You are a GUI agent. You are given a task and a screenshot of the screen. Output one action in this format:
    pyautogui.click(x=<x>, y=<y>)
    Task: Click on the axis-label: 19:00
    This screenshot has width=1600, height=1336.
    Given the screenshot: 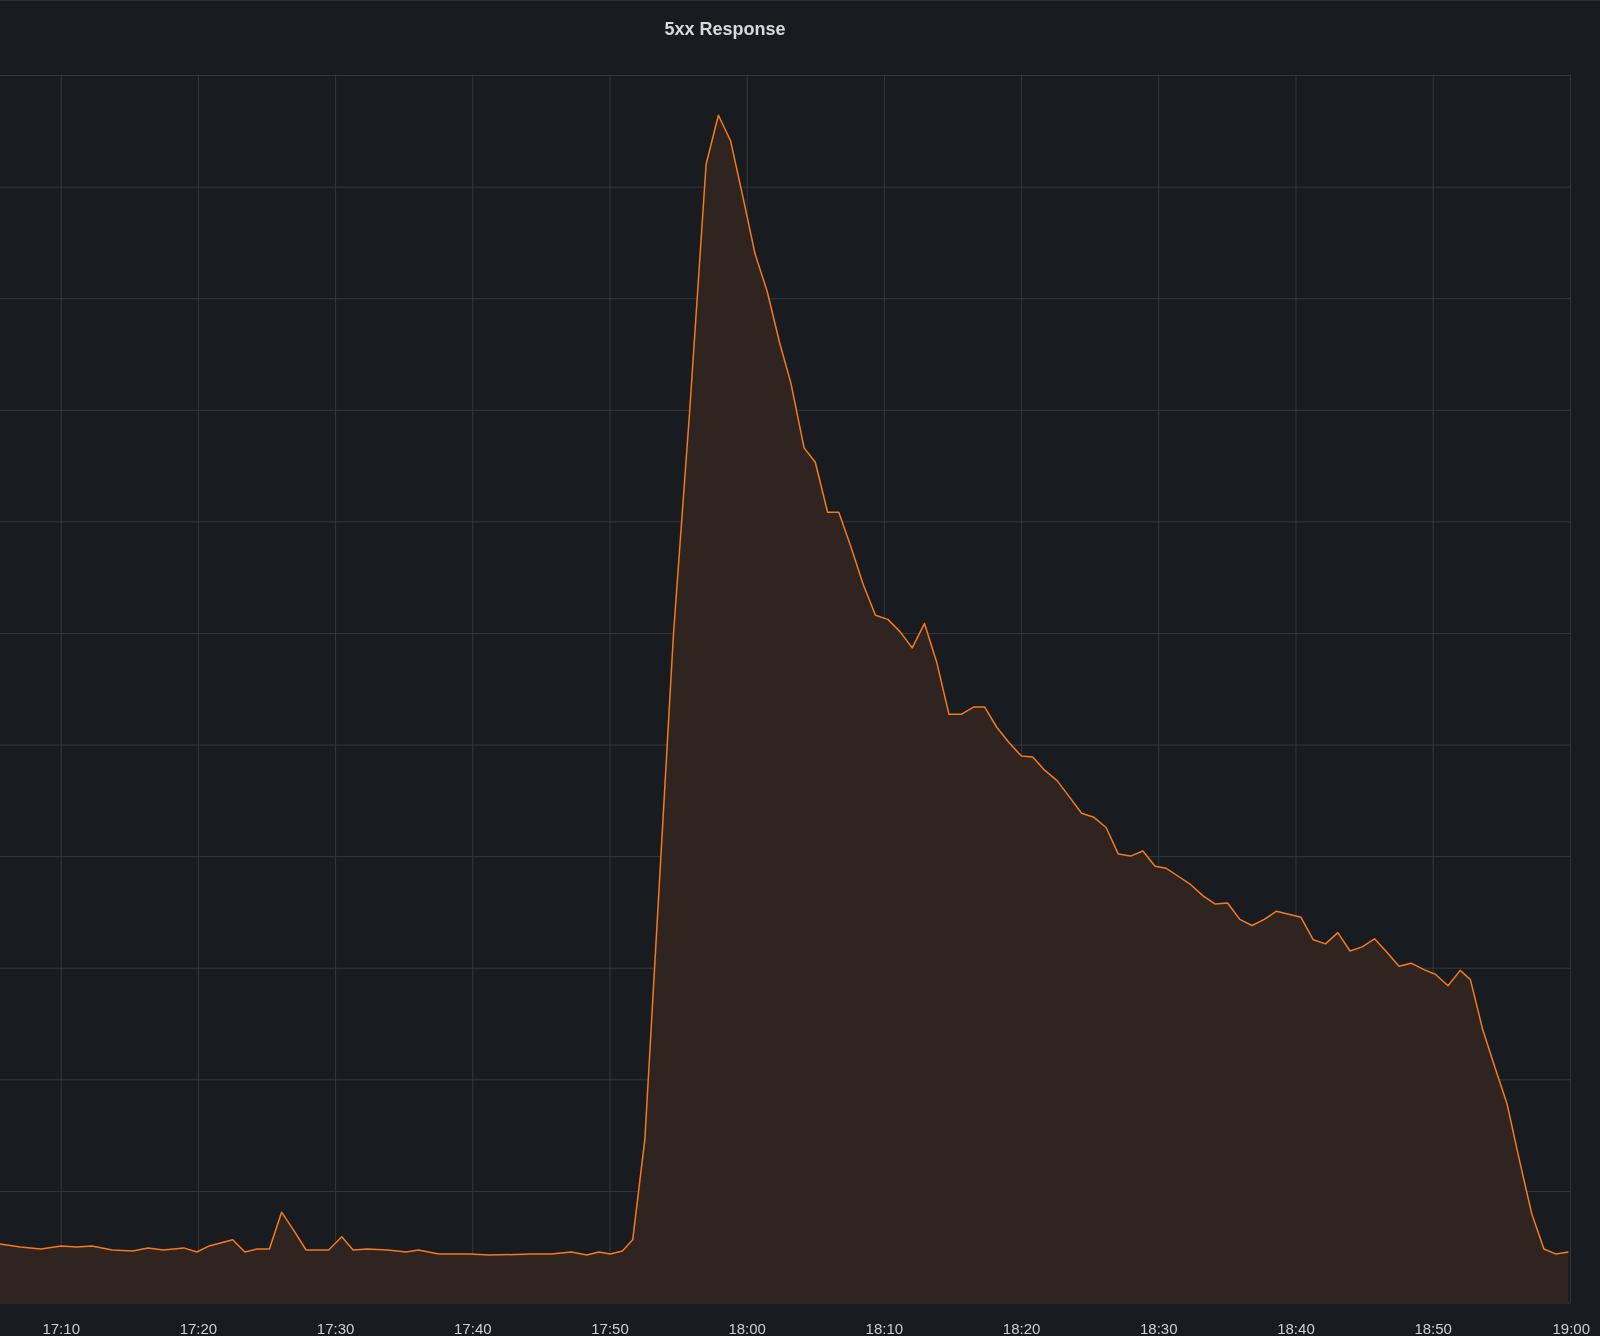 What is the action you would take?
    pyautogui.click(x=1571, y=1328)
    